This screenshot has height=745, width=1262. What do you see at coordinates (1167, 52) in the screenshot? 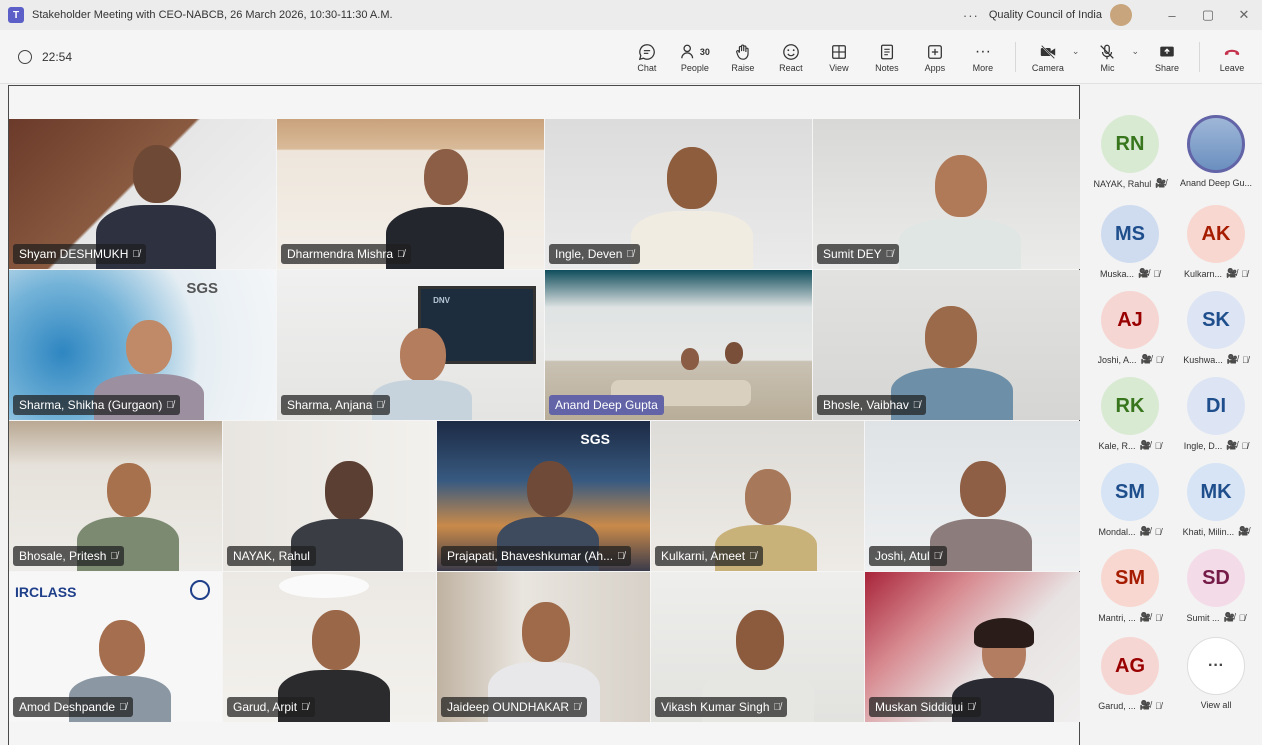
I see `share-screen-icon` at bounding box center [1167, 52].